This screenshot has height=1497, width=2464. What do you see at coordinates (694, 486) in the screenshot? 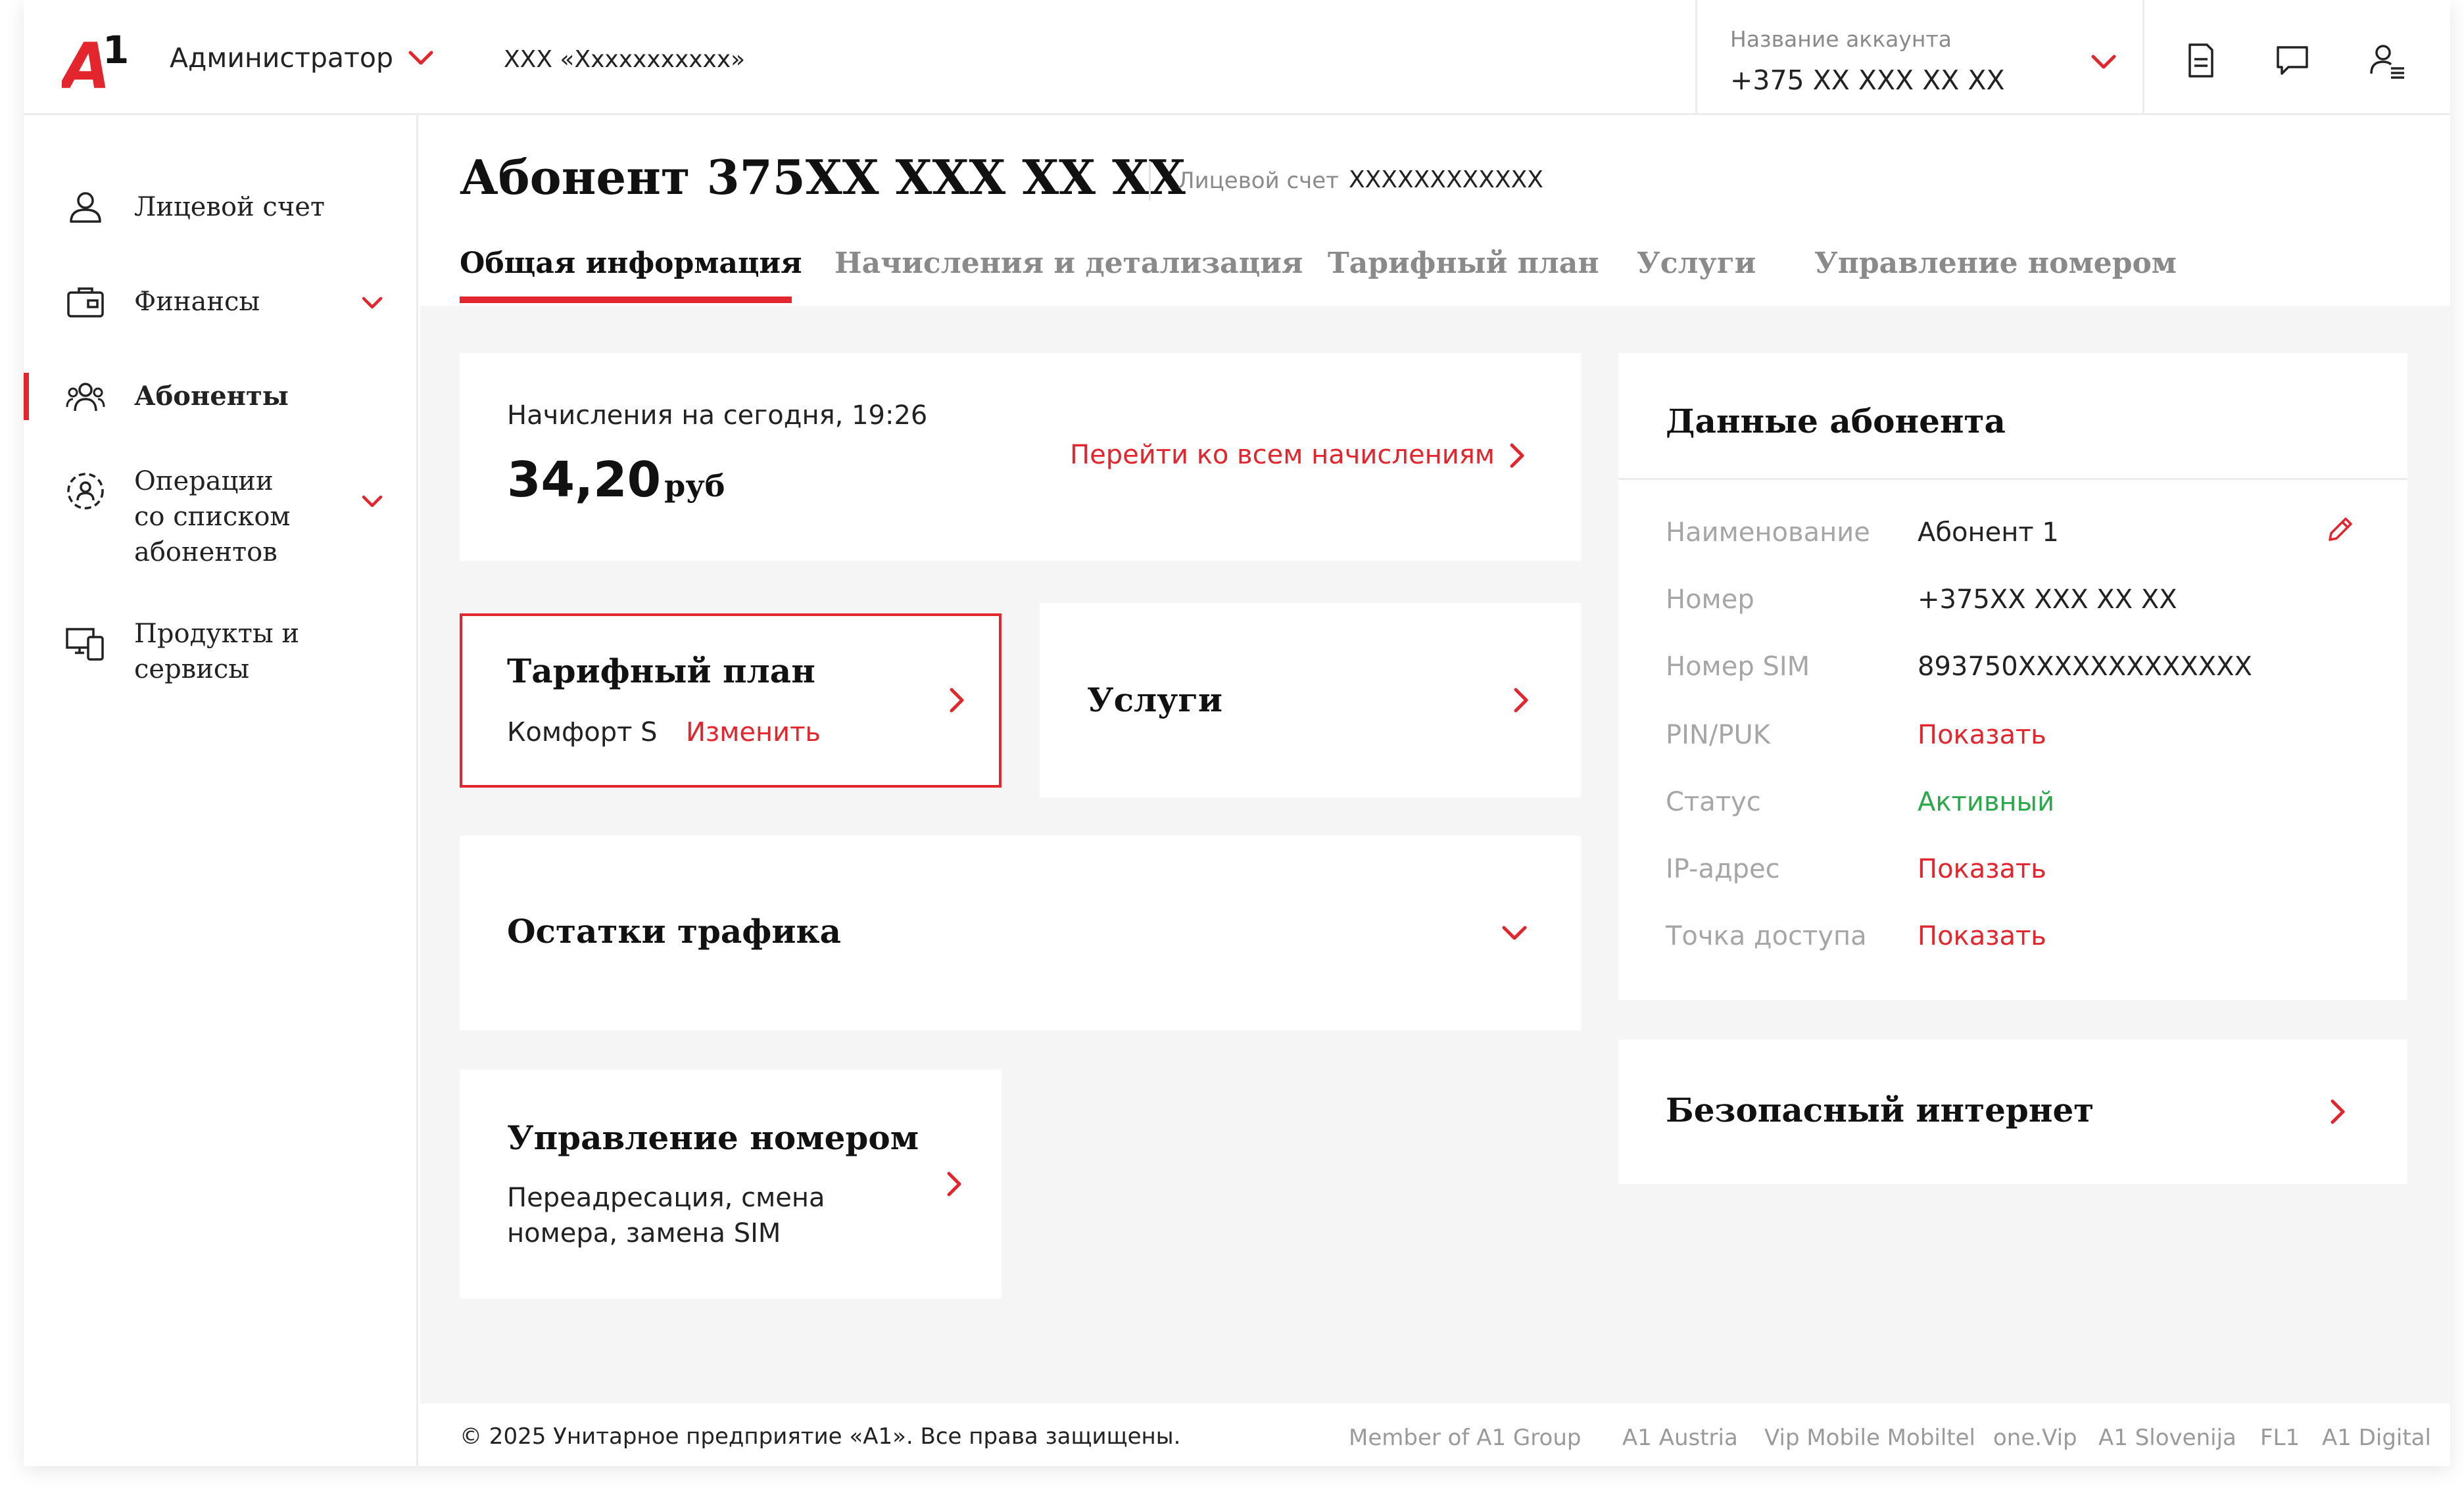
I see `charges-currency: руб` at bounding box center [694, 486].